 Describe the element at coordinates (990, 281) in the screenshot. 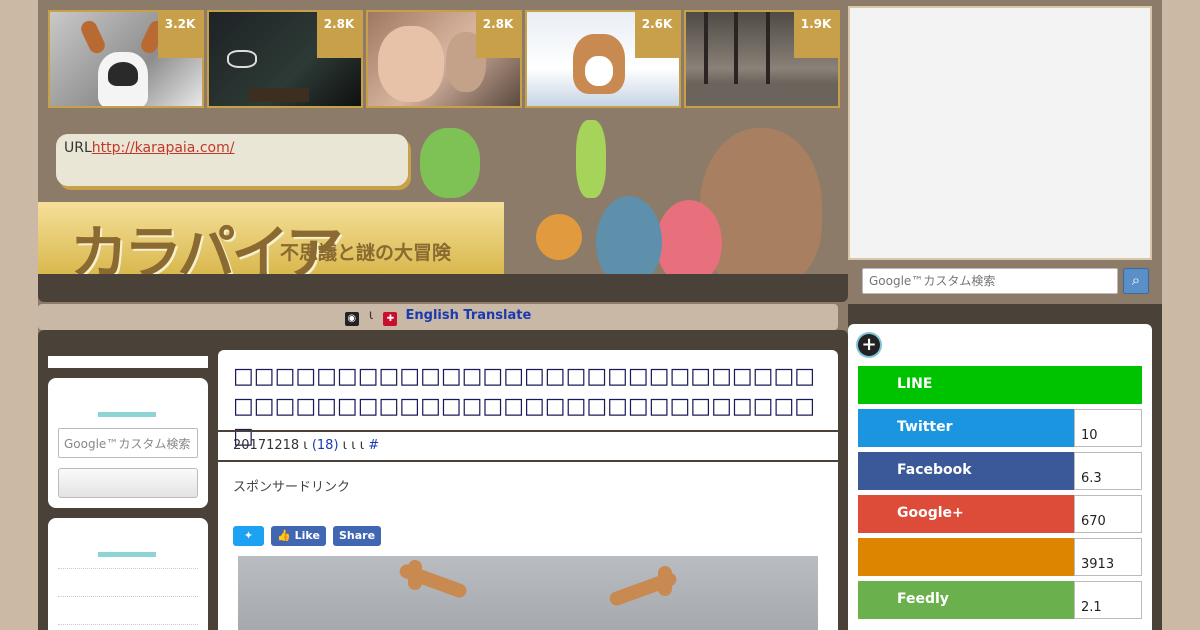

I see `search-input` at that location.